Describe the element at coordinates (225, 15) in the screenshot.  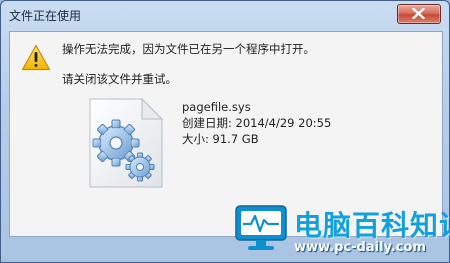
I see `title-bar: 文件正在使用` at that location.